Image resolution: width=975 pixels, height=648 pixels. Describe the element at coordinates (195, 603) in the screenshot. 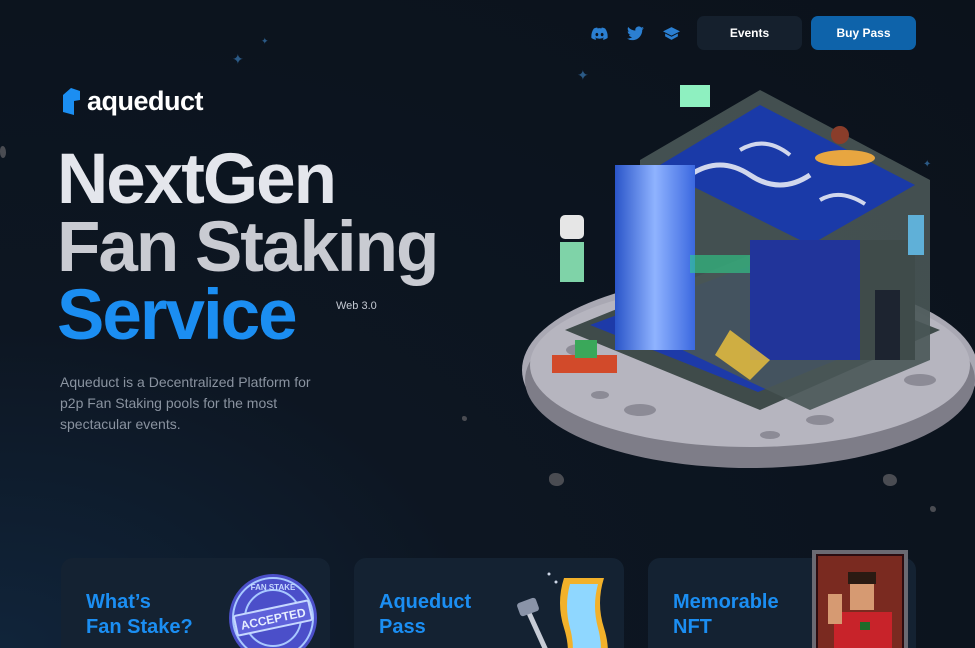

I see `whats-fan-stake-card: What’s Fan Stake? ACCEPTED FAN STAKE` at that location.